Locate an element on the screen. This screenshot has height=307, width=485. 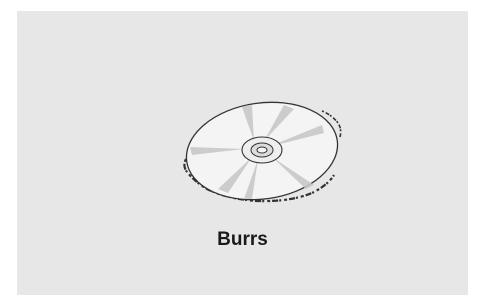
disc-with-burrs-icon is located at coordinates (262, 152).